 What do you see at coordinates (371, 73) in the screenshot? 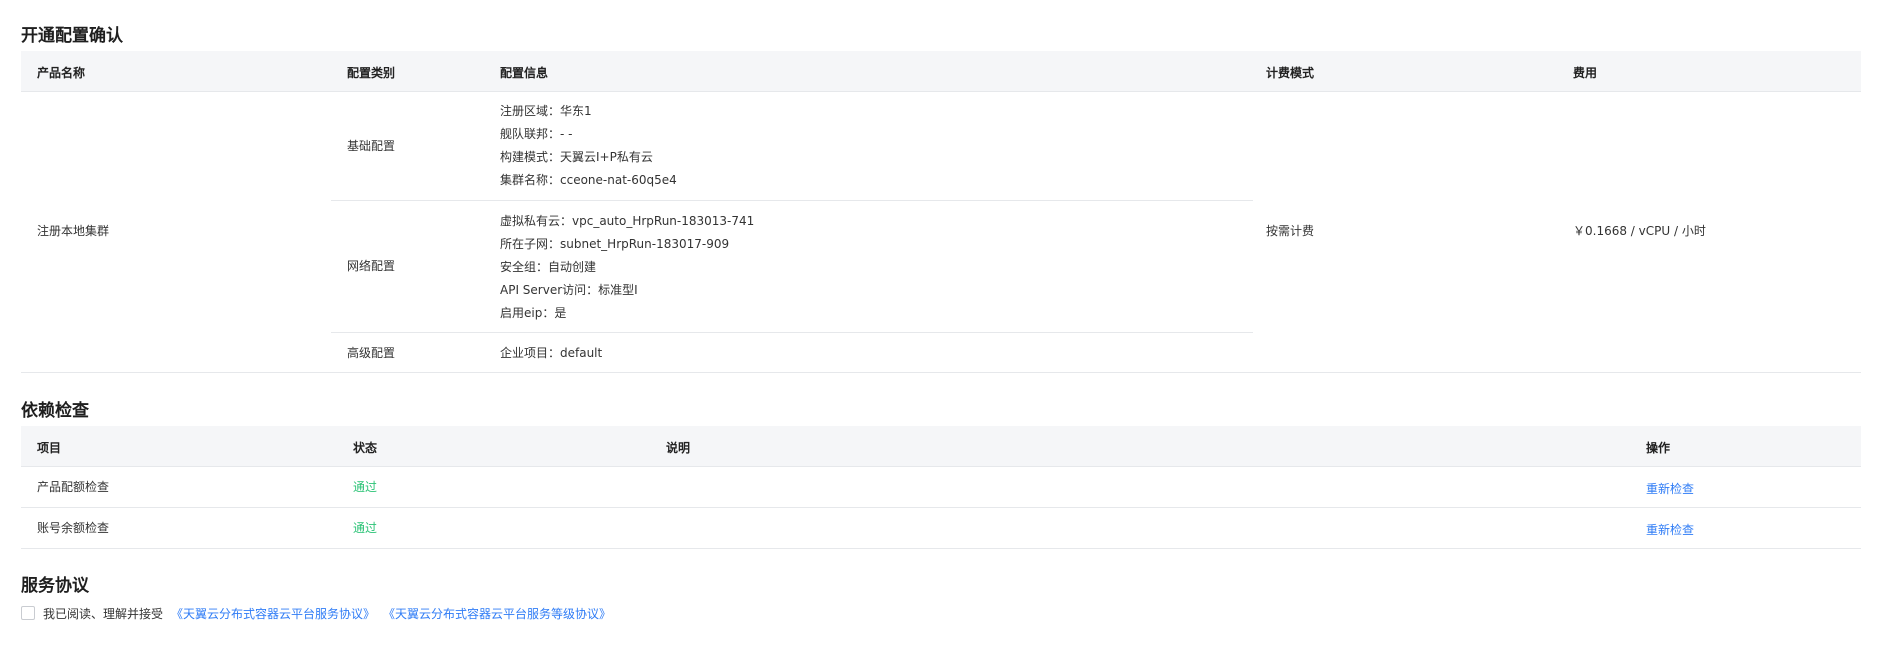
I see `header-category: 配置类别` at bounding box center [371, 73].